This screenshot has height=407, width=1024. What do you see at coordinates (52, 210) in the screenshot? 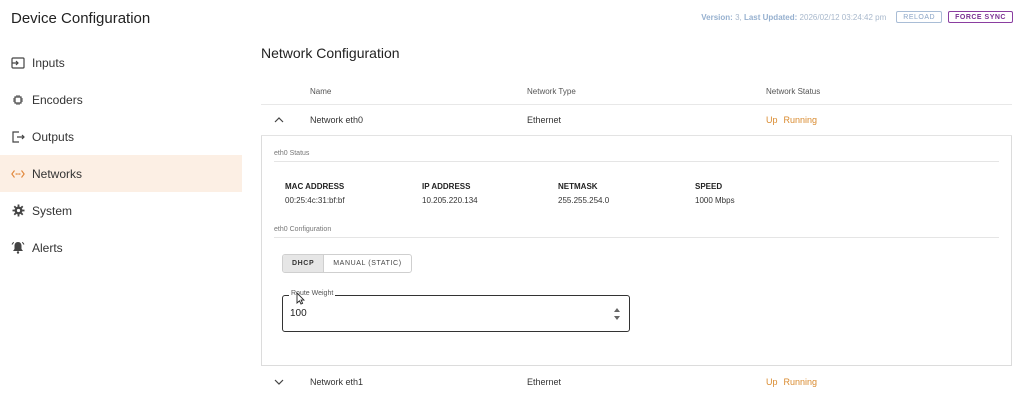
I see `sidebar-item-label: System` at bounding box center [52, 210].